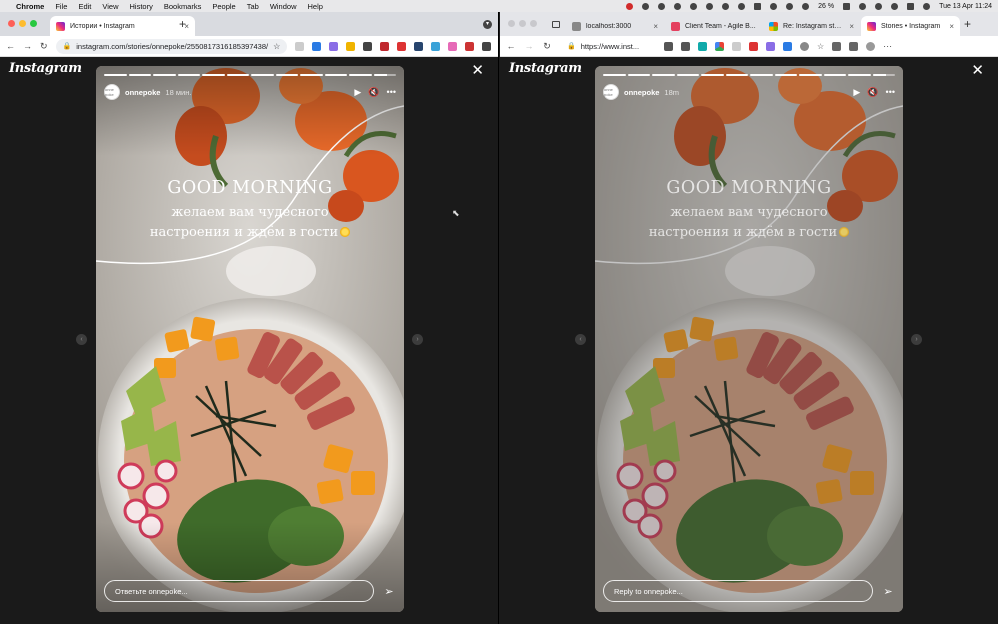 Image resolution: width=998 pixels, height=624 pixels. What do you see at coordinates (253, 6) in the screenshot?
I see `menu-tab: Tab` at bounding box center [253, 6].